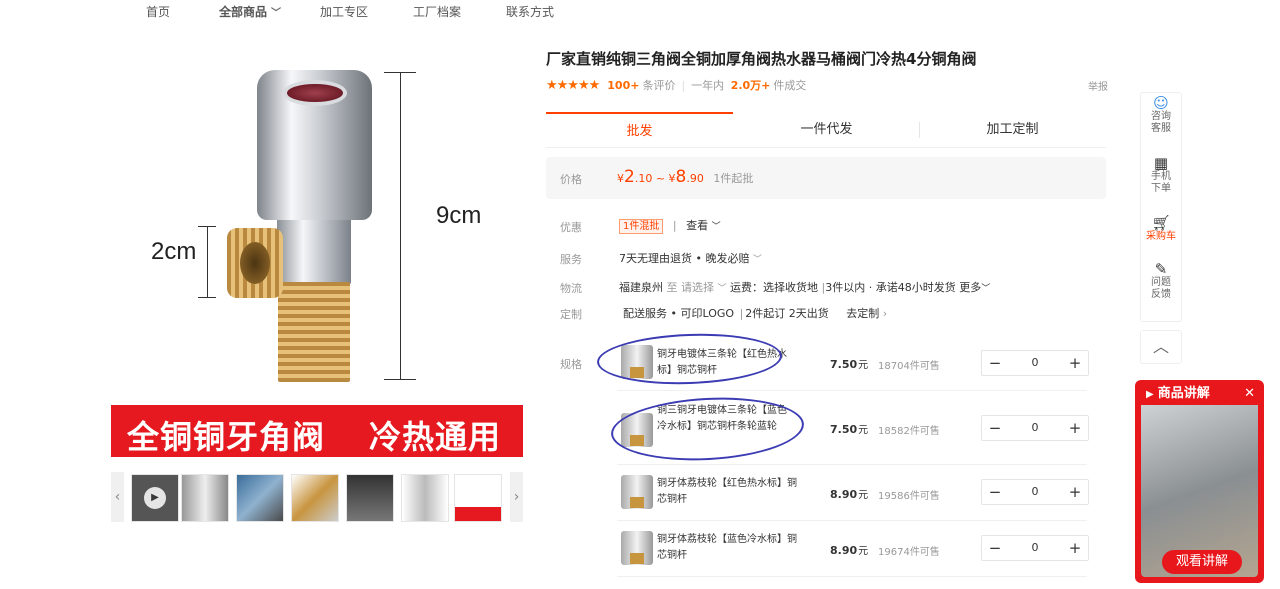 The width and height of the screenshot is (1280, 589). I want to click on consult-service-button: ☺ 咨询客服, so click(1161, 115).